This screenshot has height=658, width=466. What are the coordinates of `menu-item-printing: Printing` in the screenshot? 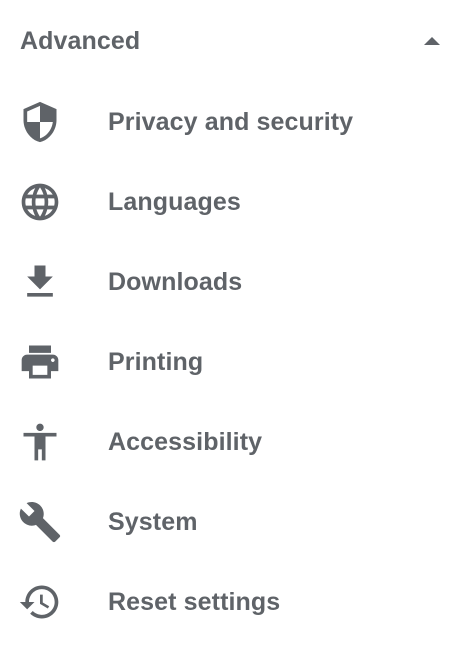 It's located at (233, 362).